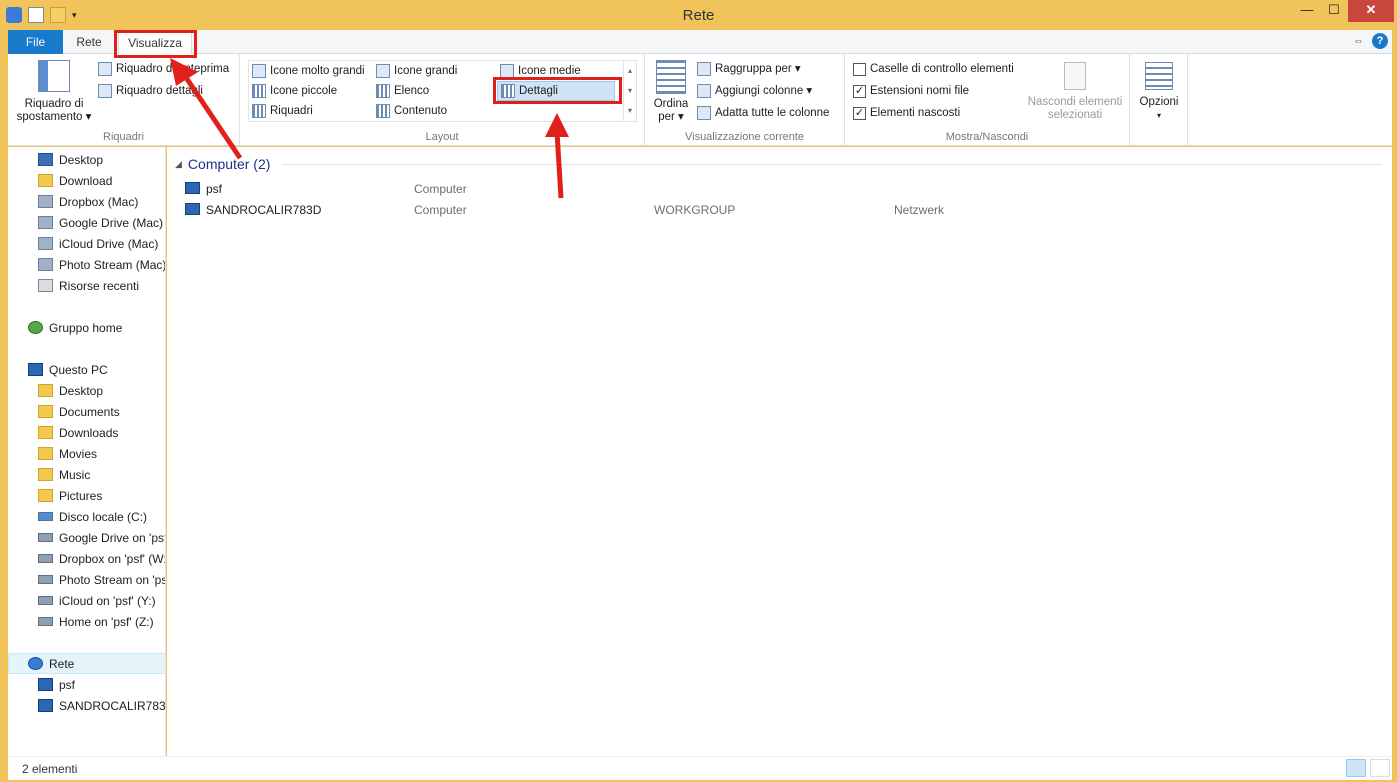 This screenshot has height=782, width=1397. I want to click on nav-item-desktop: Desktop, so click(86, 159).